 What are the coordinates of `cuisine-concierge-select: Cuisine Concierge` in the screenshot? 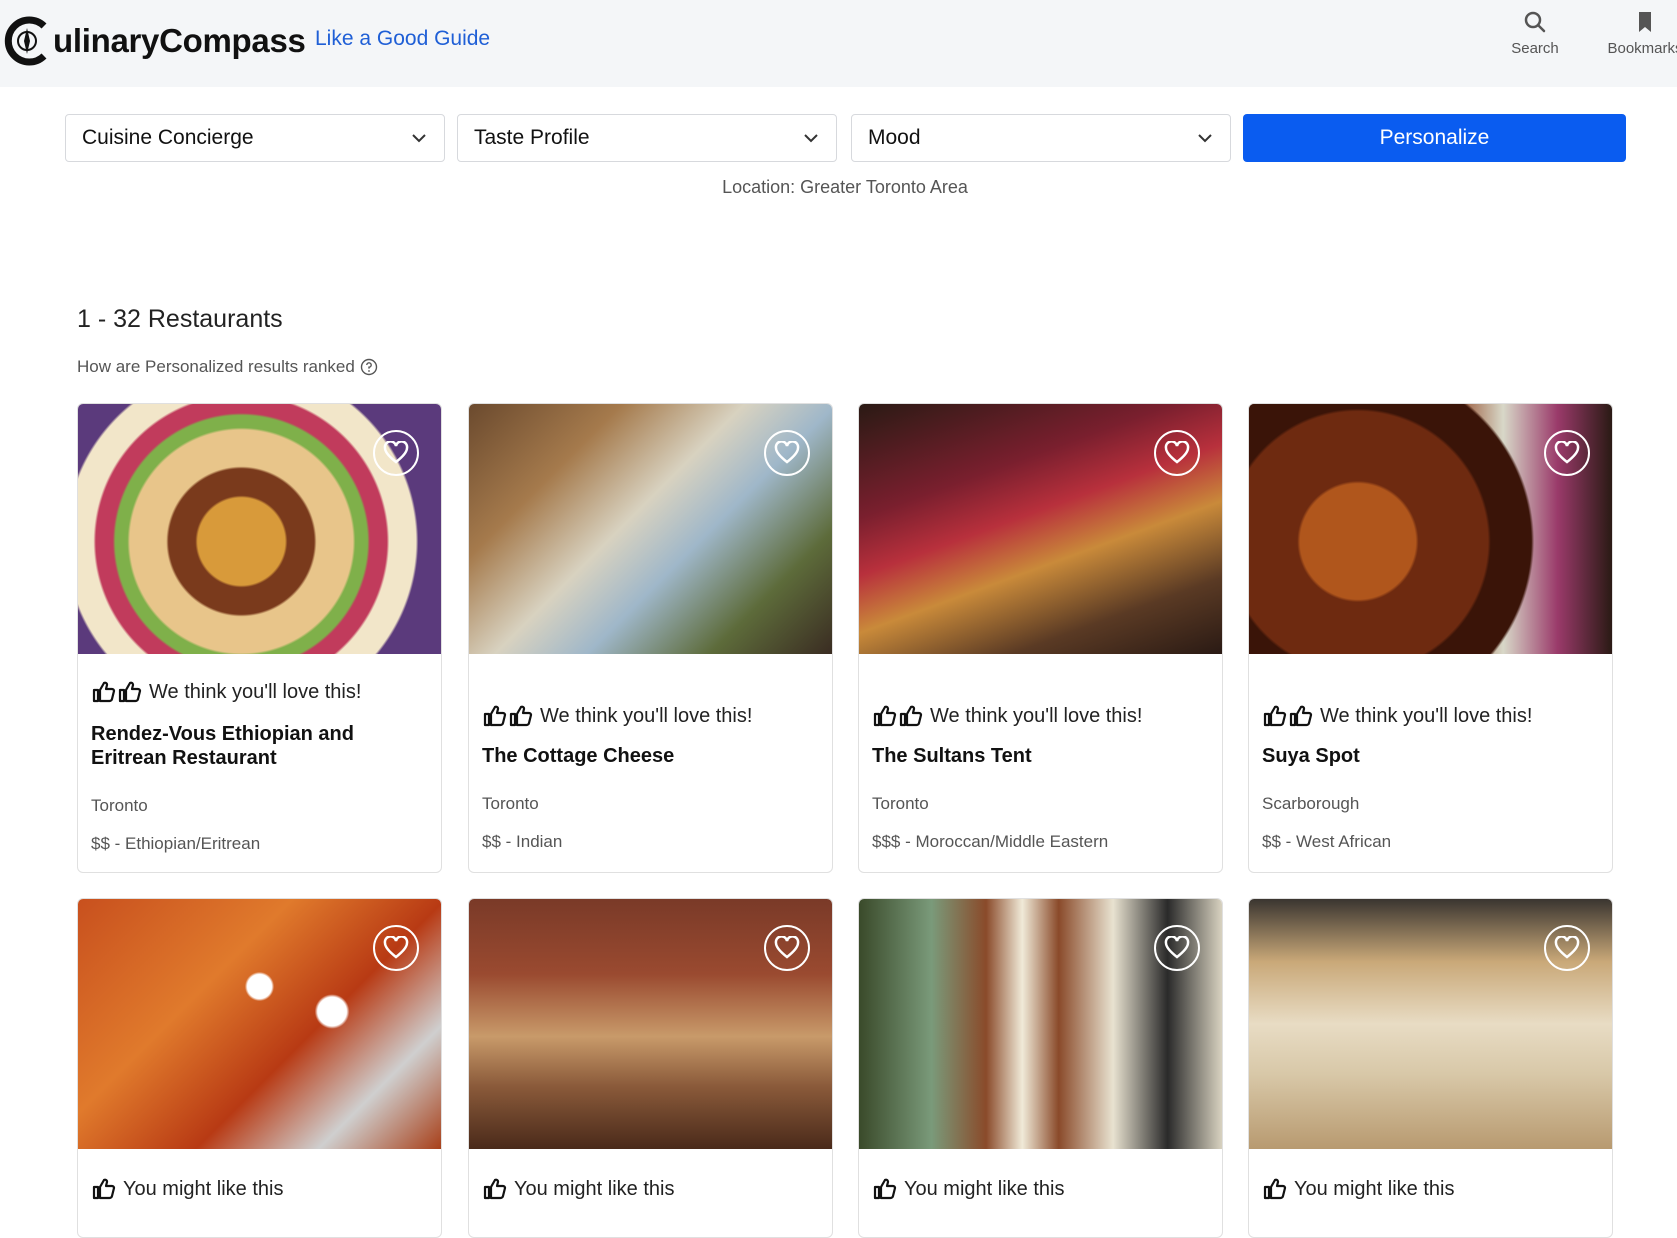 It's located at (255, 138).